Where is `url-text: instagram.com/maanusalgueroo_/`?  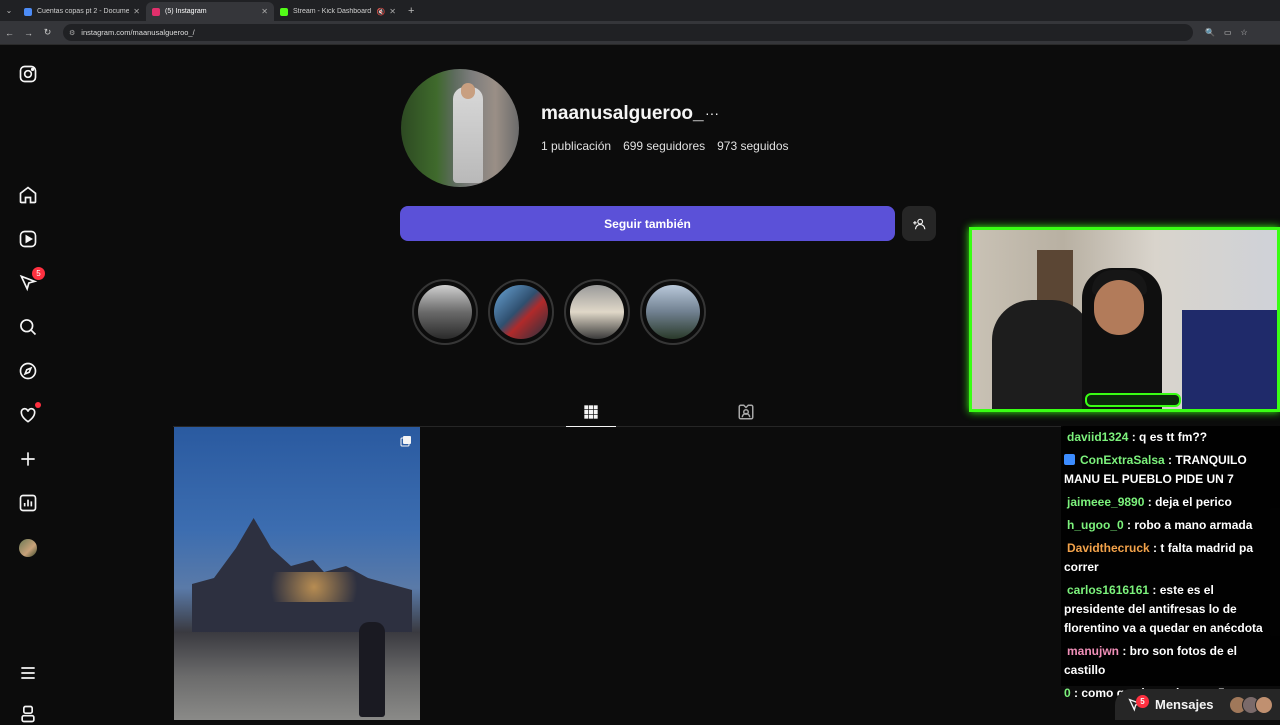
url-text: instagram.com/maanusalgueroo_/ is located at coordinates (138, 32).